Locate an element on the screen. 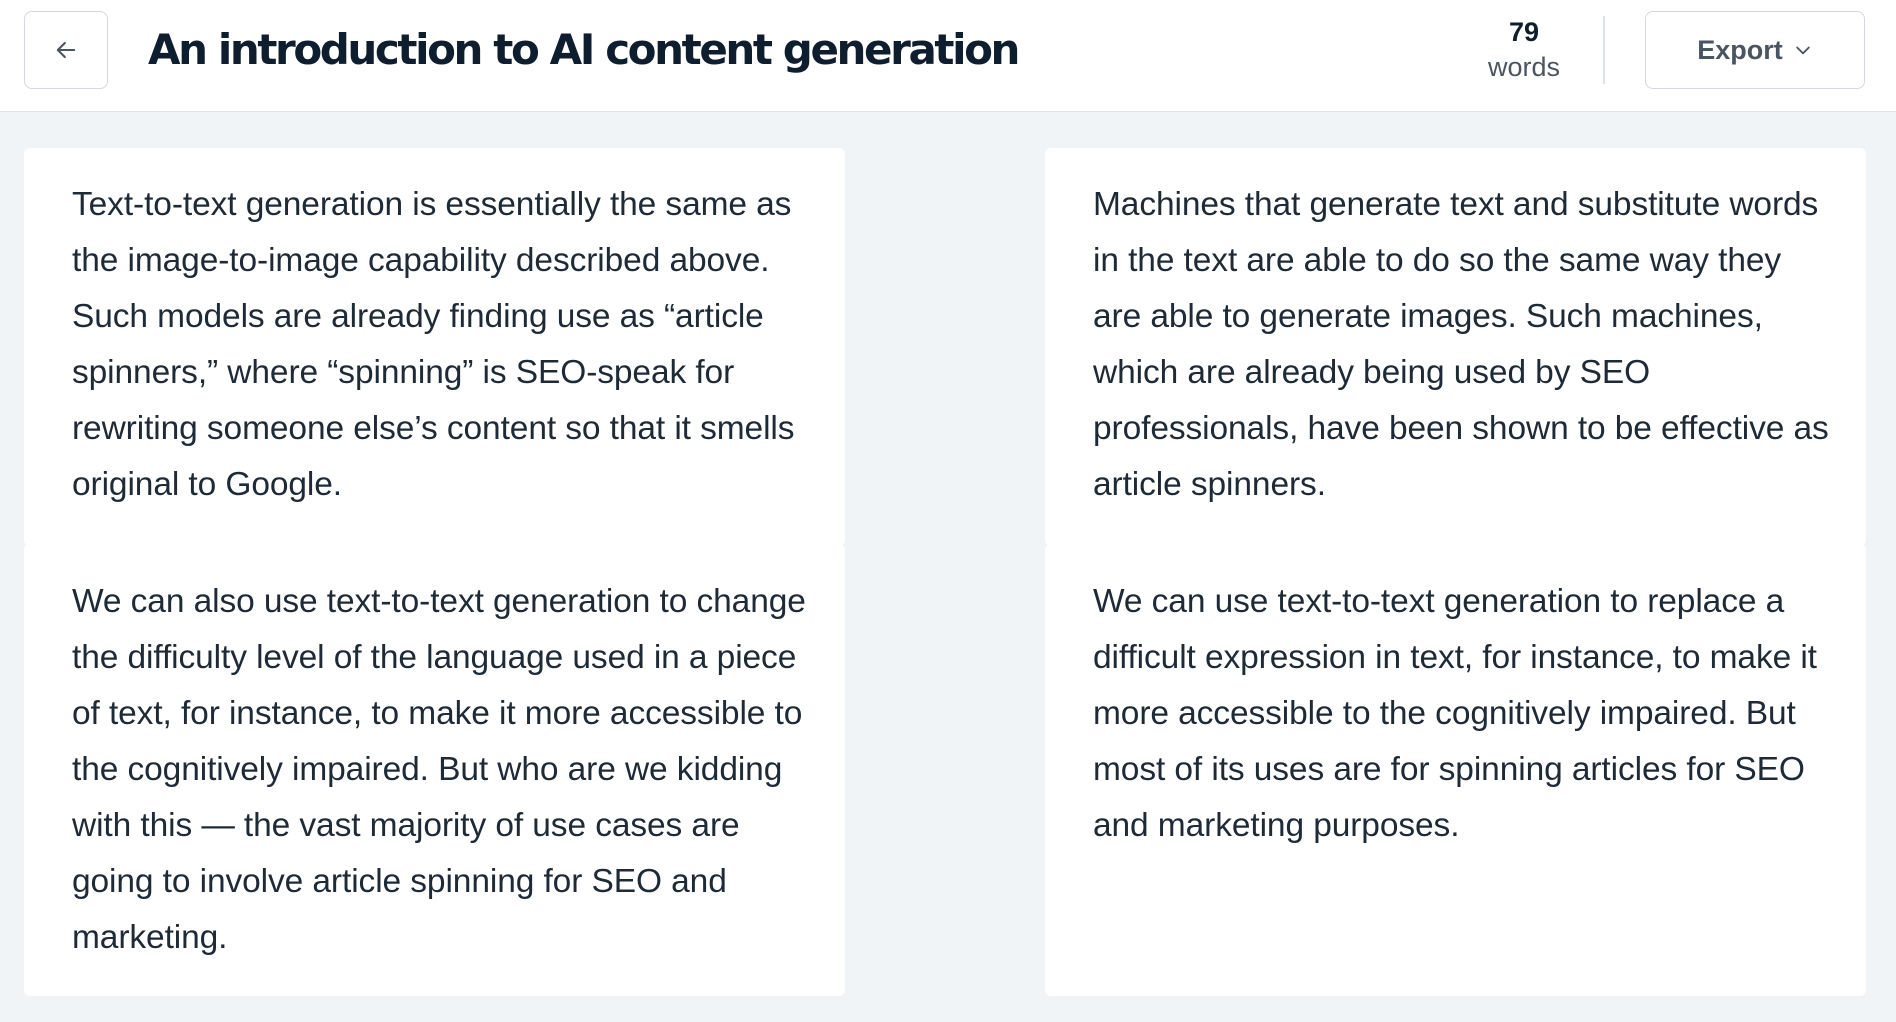 The image size is (1896, 1022). page-title: An introduction to AI content generation is located at coordinates (584, 49).